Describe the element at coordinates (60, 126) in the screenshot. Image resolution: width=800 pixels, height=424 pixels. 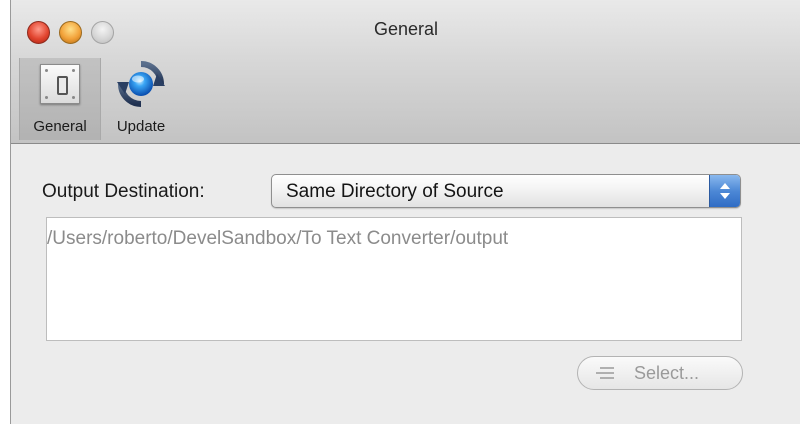
I see `toolbar-item-label: General` at that location.